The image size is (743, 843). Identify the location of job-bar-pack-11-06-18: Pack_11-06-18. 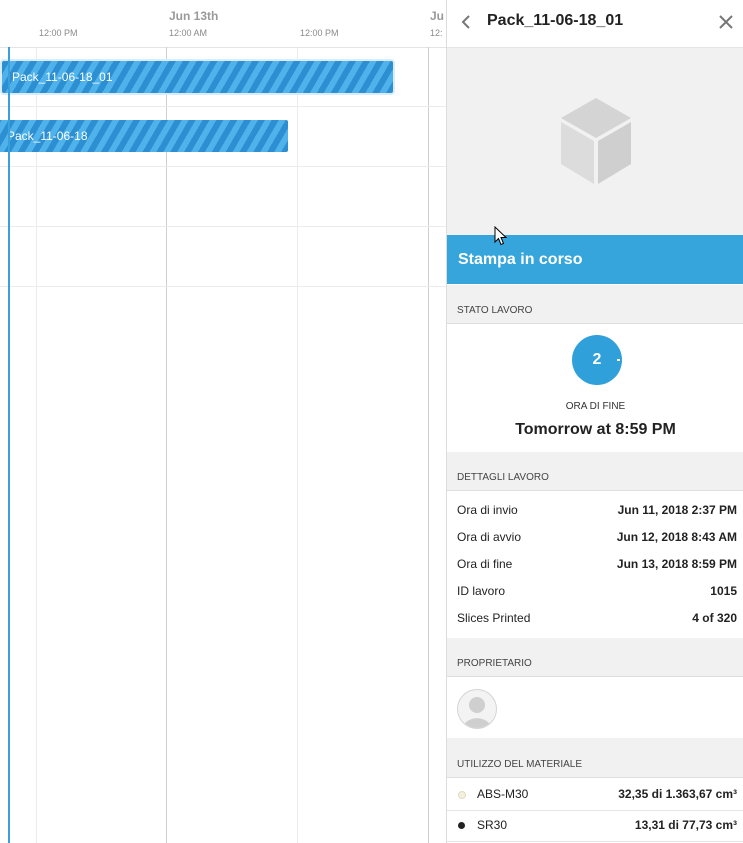
(144, 136).